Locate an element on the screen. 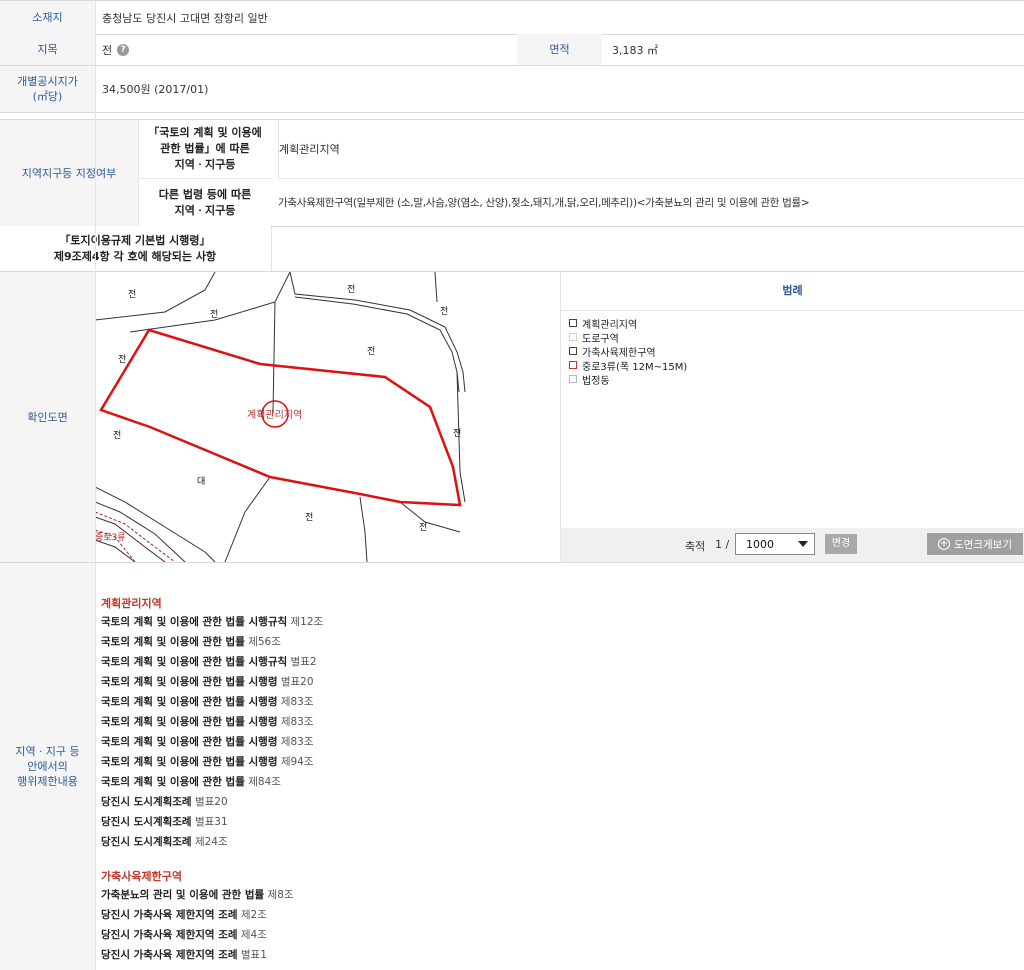  law-link: 국토의 계획 및 이용에 관한 법률 시행규칙 제12조 is located at coordinates (212, 621).